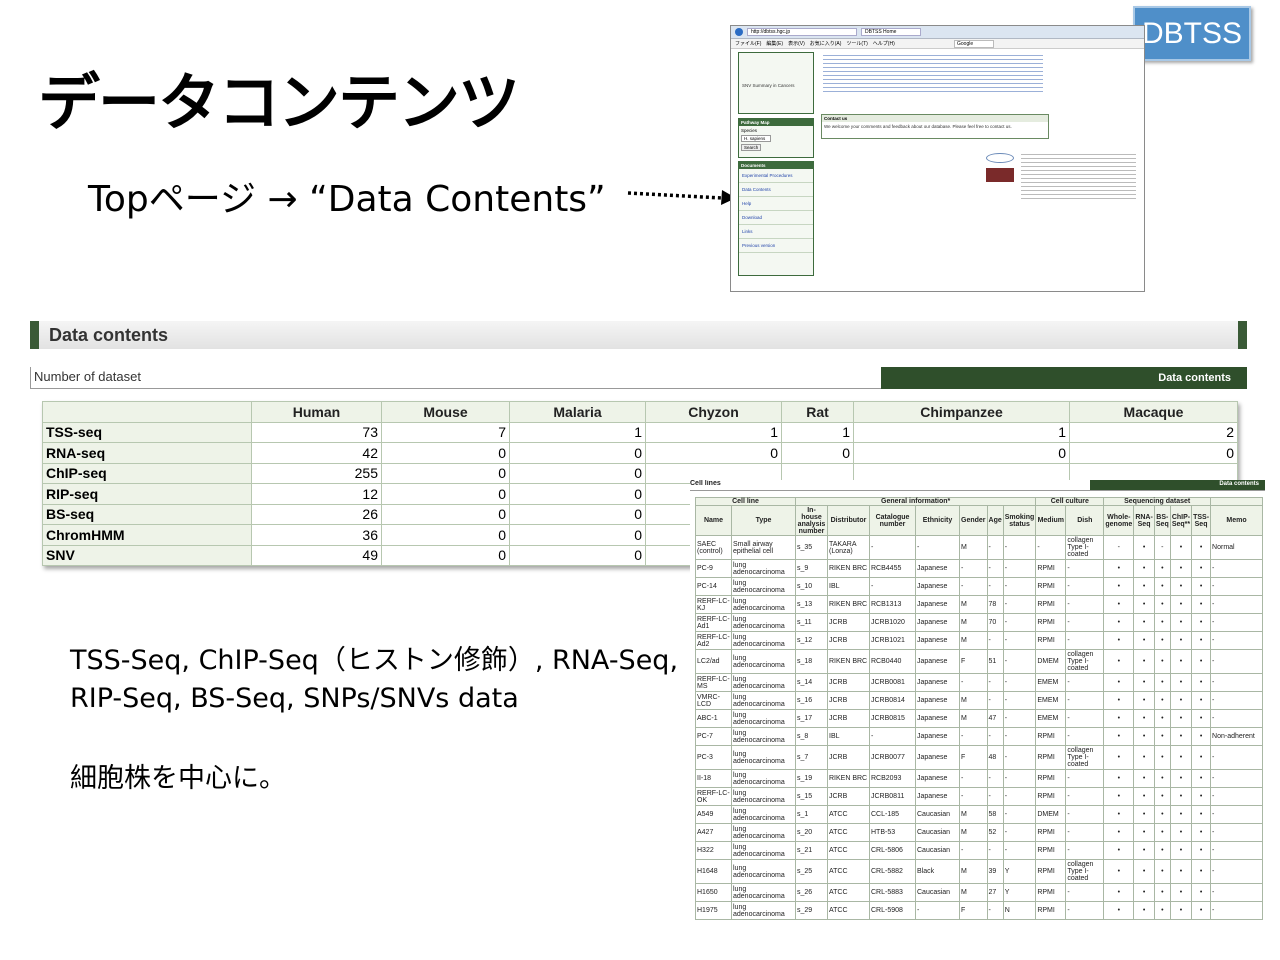  Describe the element at coordinates (316, 494) in the screenshot. I see `dataset-count-cell: 12` at that location.